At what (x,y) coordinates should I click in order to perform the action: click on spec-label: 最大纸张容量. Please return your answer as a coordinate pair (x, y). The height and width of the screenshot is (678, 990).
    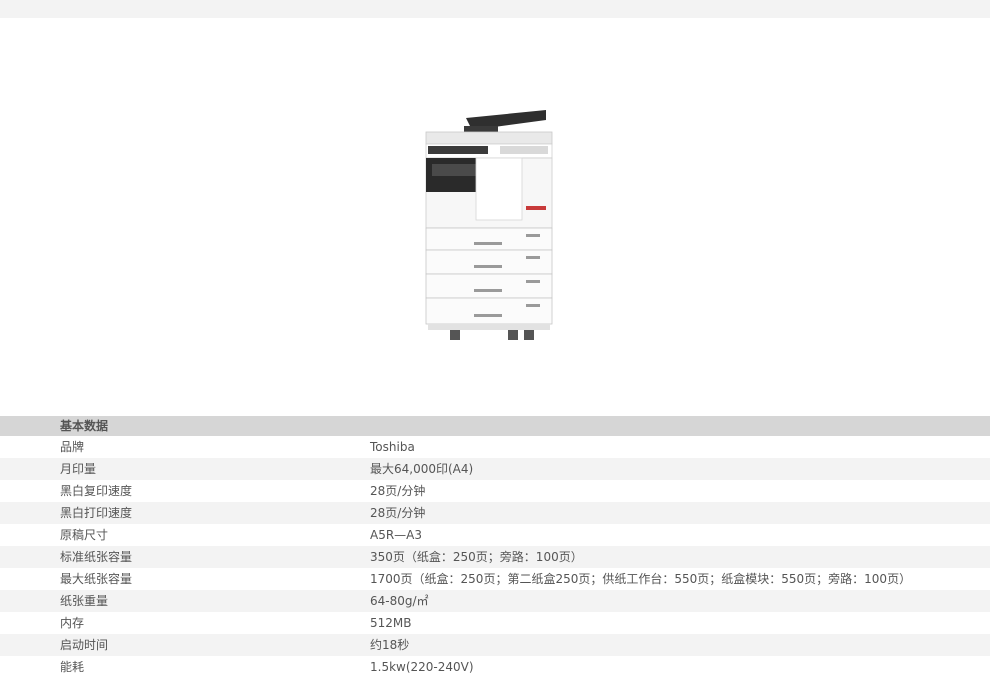
    Looking at the image, I should click on (96, 579).